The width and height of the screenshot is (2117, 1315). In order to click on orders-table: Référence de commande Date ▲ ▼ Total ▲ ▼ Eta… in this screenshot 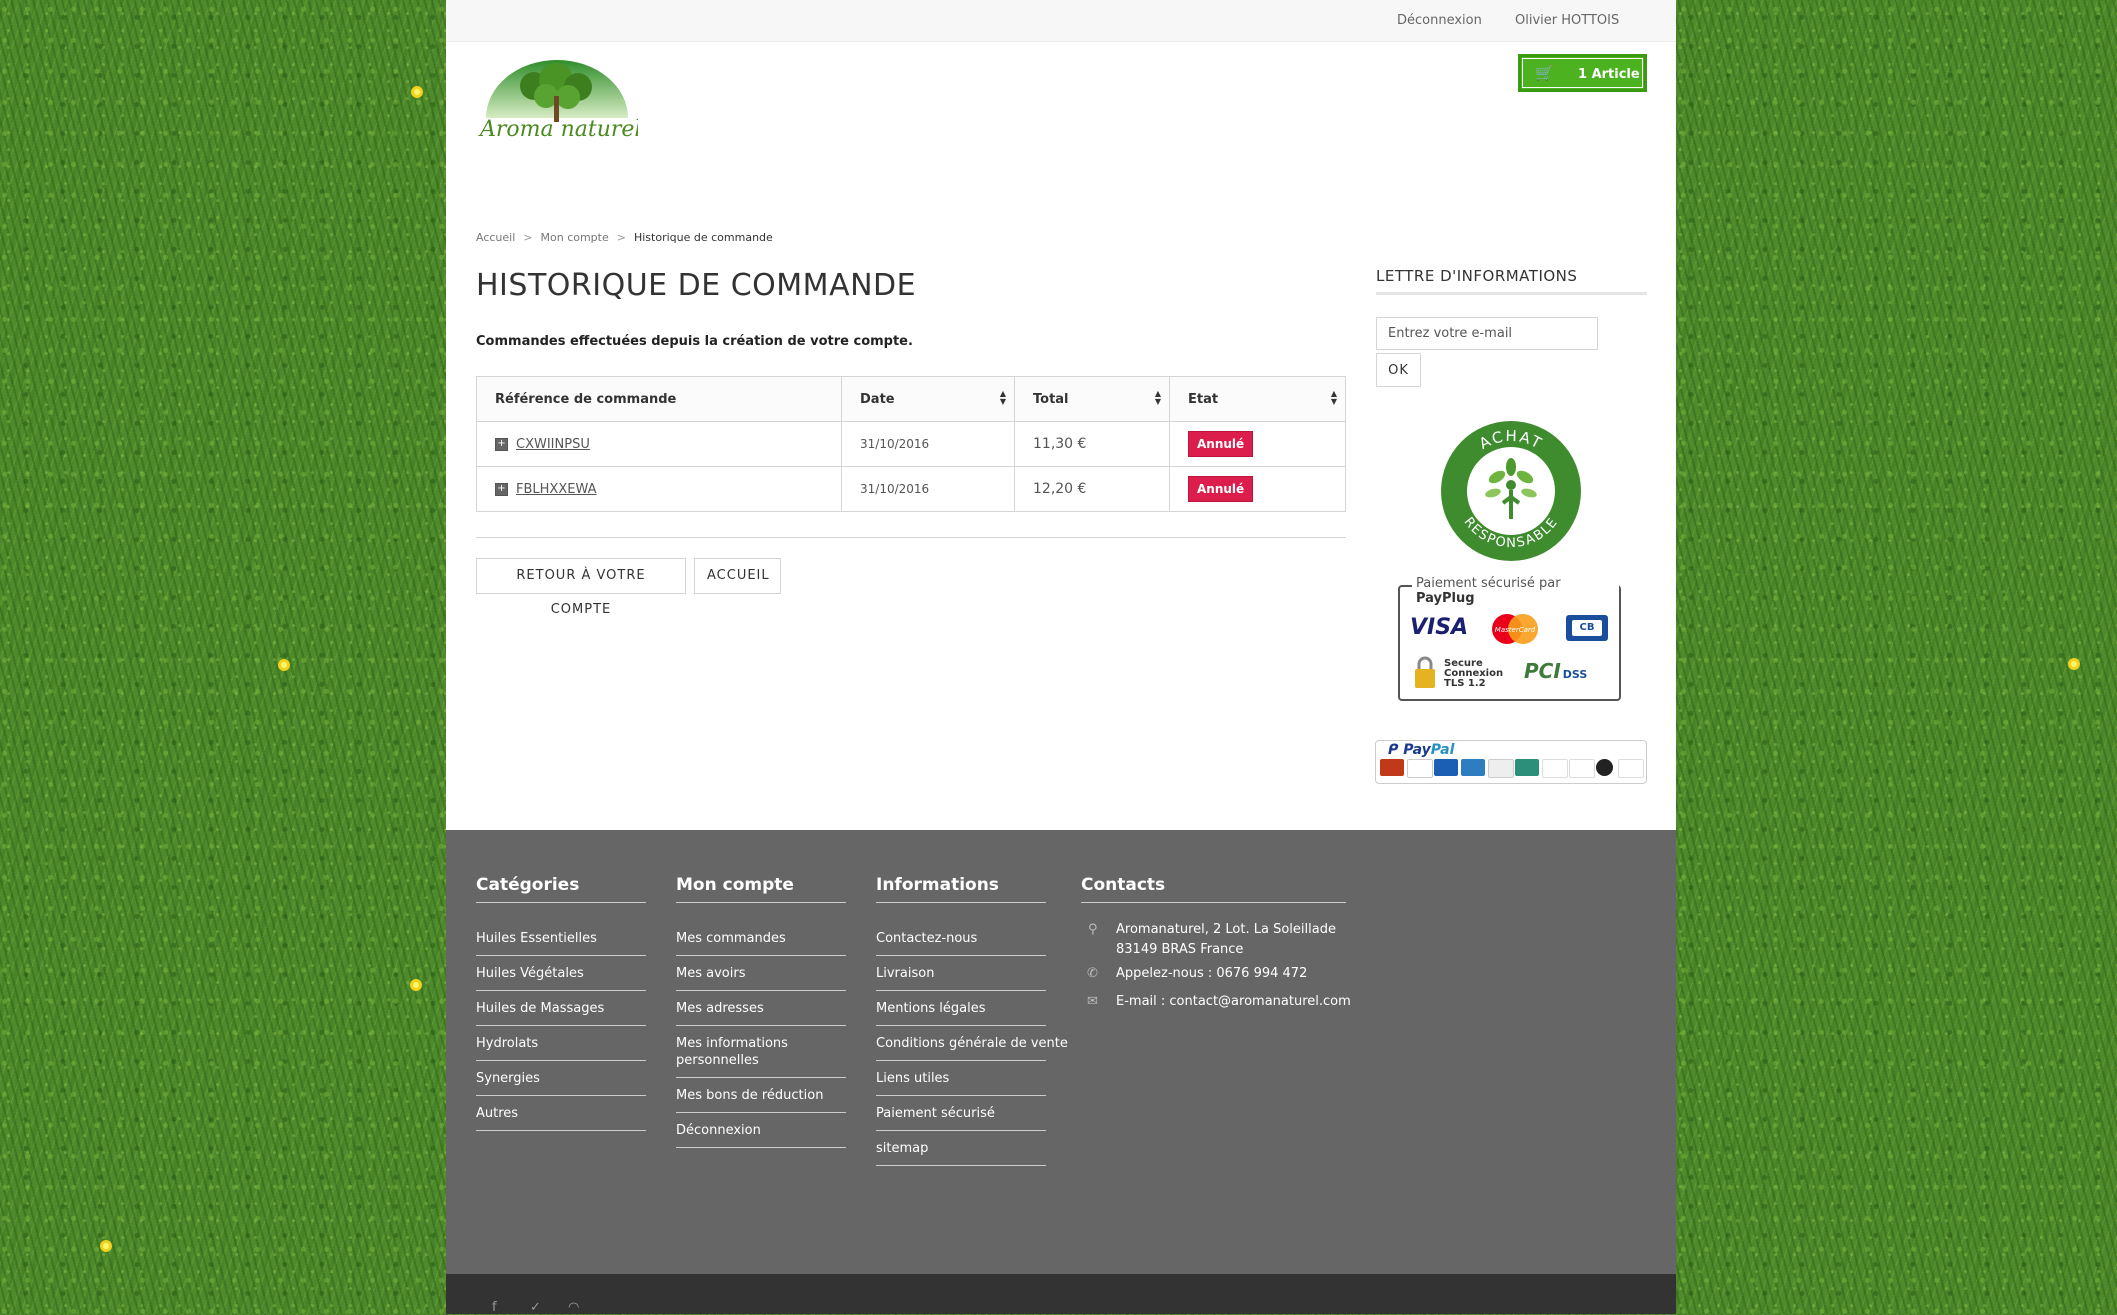, I will do `click(911, 444)`.